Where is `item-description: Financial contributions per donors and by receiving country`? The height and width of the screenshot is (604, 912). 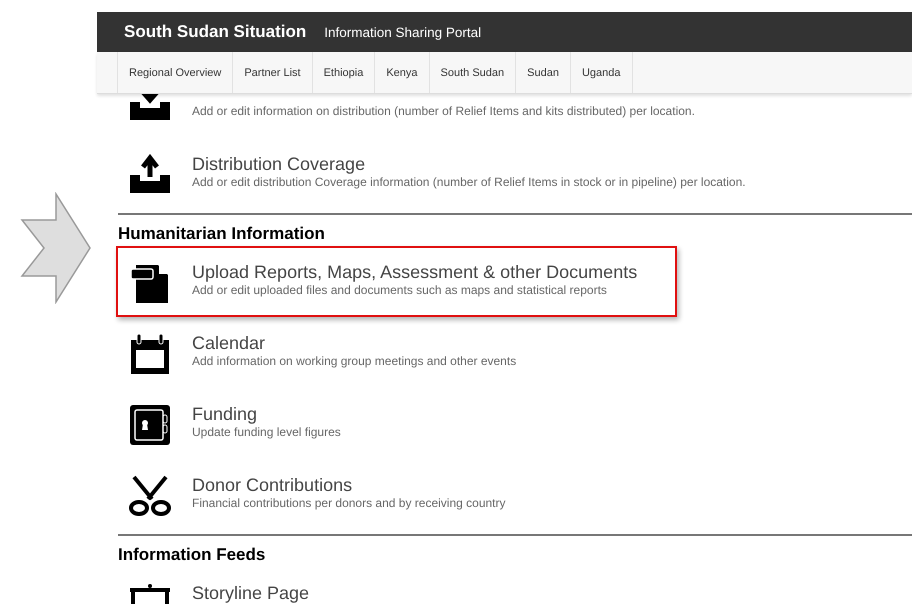
item-description: Financial contributions per donors and by receiving country is located at coordinates (349, 503).